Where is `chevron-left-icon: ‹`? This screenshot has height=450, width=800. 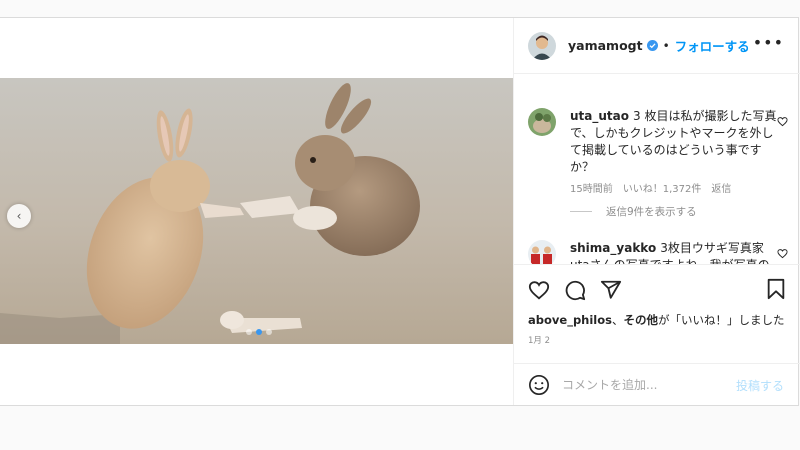 chevron-left-icon: ‹ is located at coordinates (19, 216).